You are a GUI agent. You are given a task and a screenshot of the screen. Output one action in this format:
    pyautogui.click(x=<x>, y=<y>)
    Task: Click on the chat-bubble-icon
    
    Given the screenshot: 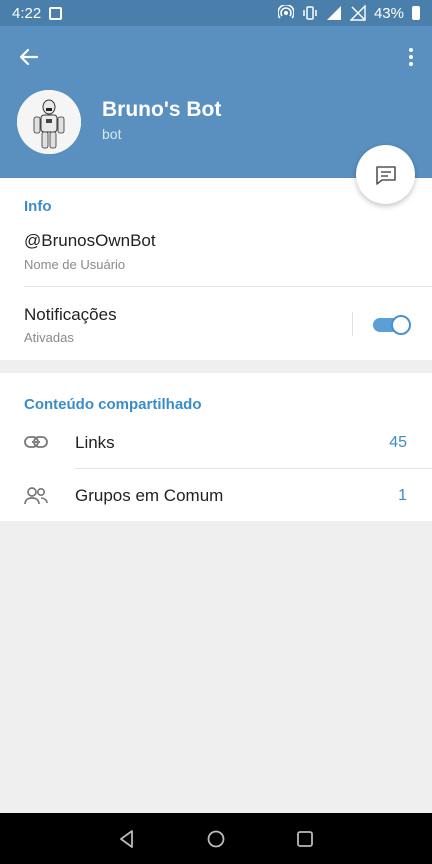 What is the action you would take?
    pyautogui.click(x=385, y=175)
    